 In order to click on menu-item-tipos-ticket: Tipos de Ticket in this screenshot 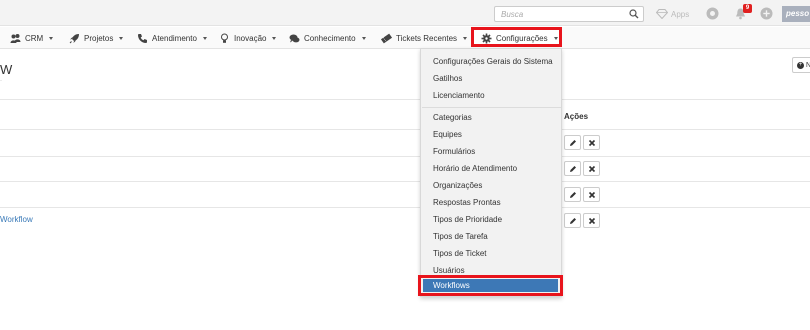, I will do `click(460, 253)`.